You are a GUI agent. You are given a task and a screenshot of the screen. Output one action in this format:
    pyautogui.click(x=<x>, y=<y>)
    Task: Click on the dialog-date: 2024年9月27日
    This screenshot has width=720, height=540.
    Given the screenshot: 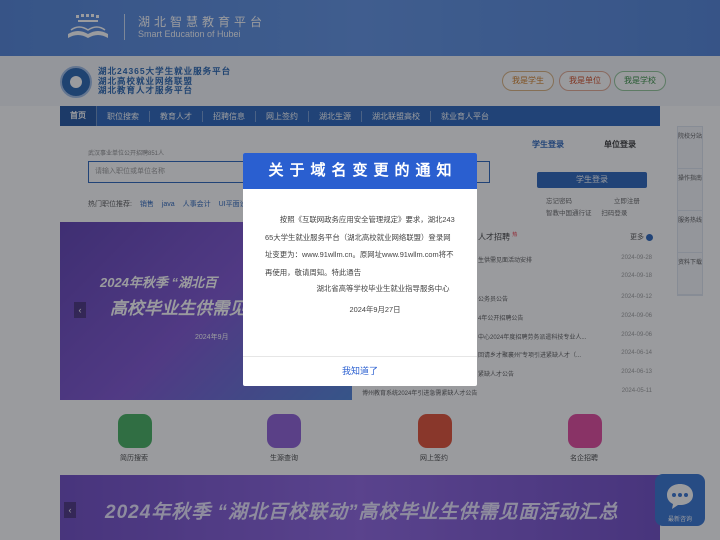 What is the action you would take?
    pyautogui.click(x=375, y=309)
    